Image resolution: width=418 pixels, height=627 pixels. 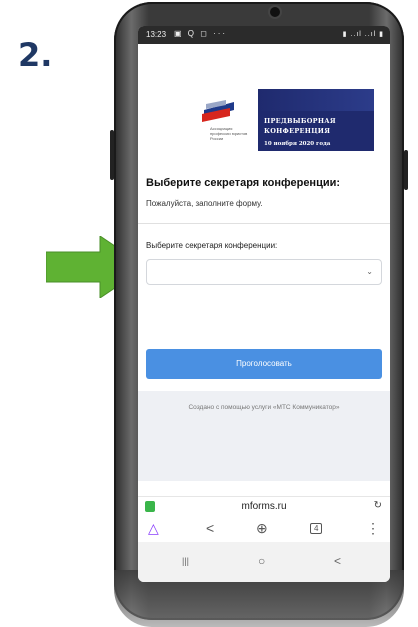 What do you see at coordinates (229, 133) in the screenshot?
I see `logo-text: Ассоциация профессии юристов России` at bounding box center [229, 133].